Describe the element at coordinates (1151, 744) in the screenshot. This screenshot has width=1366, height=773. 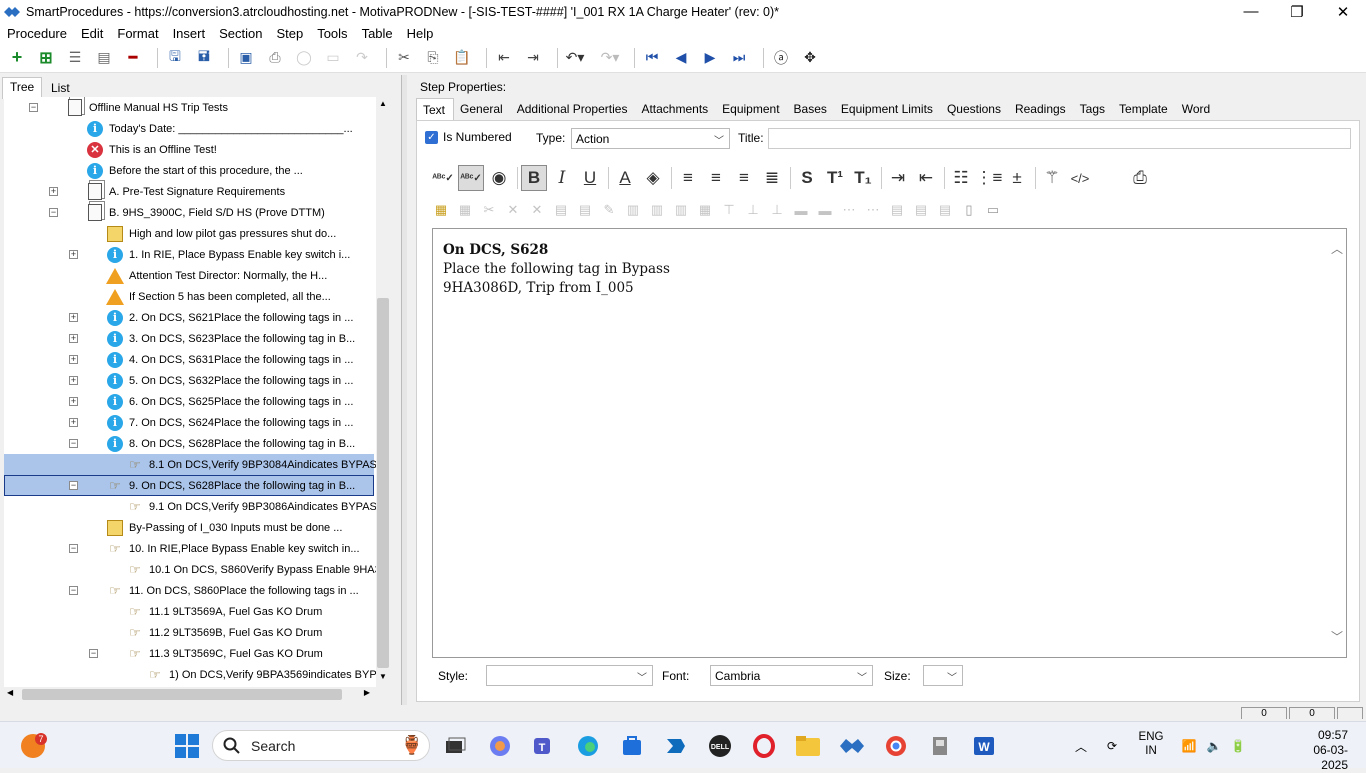
I see `language-indicator: ENG IN` at that location.